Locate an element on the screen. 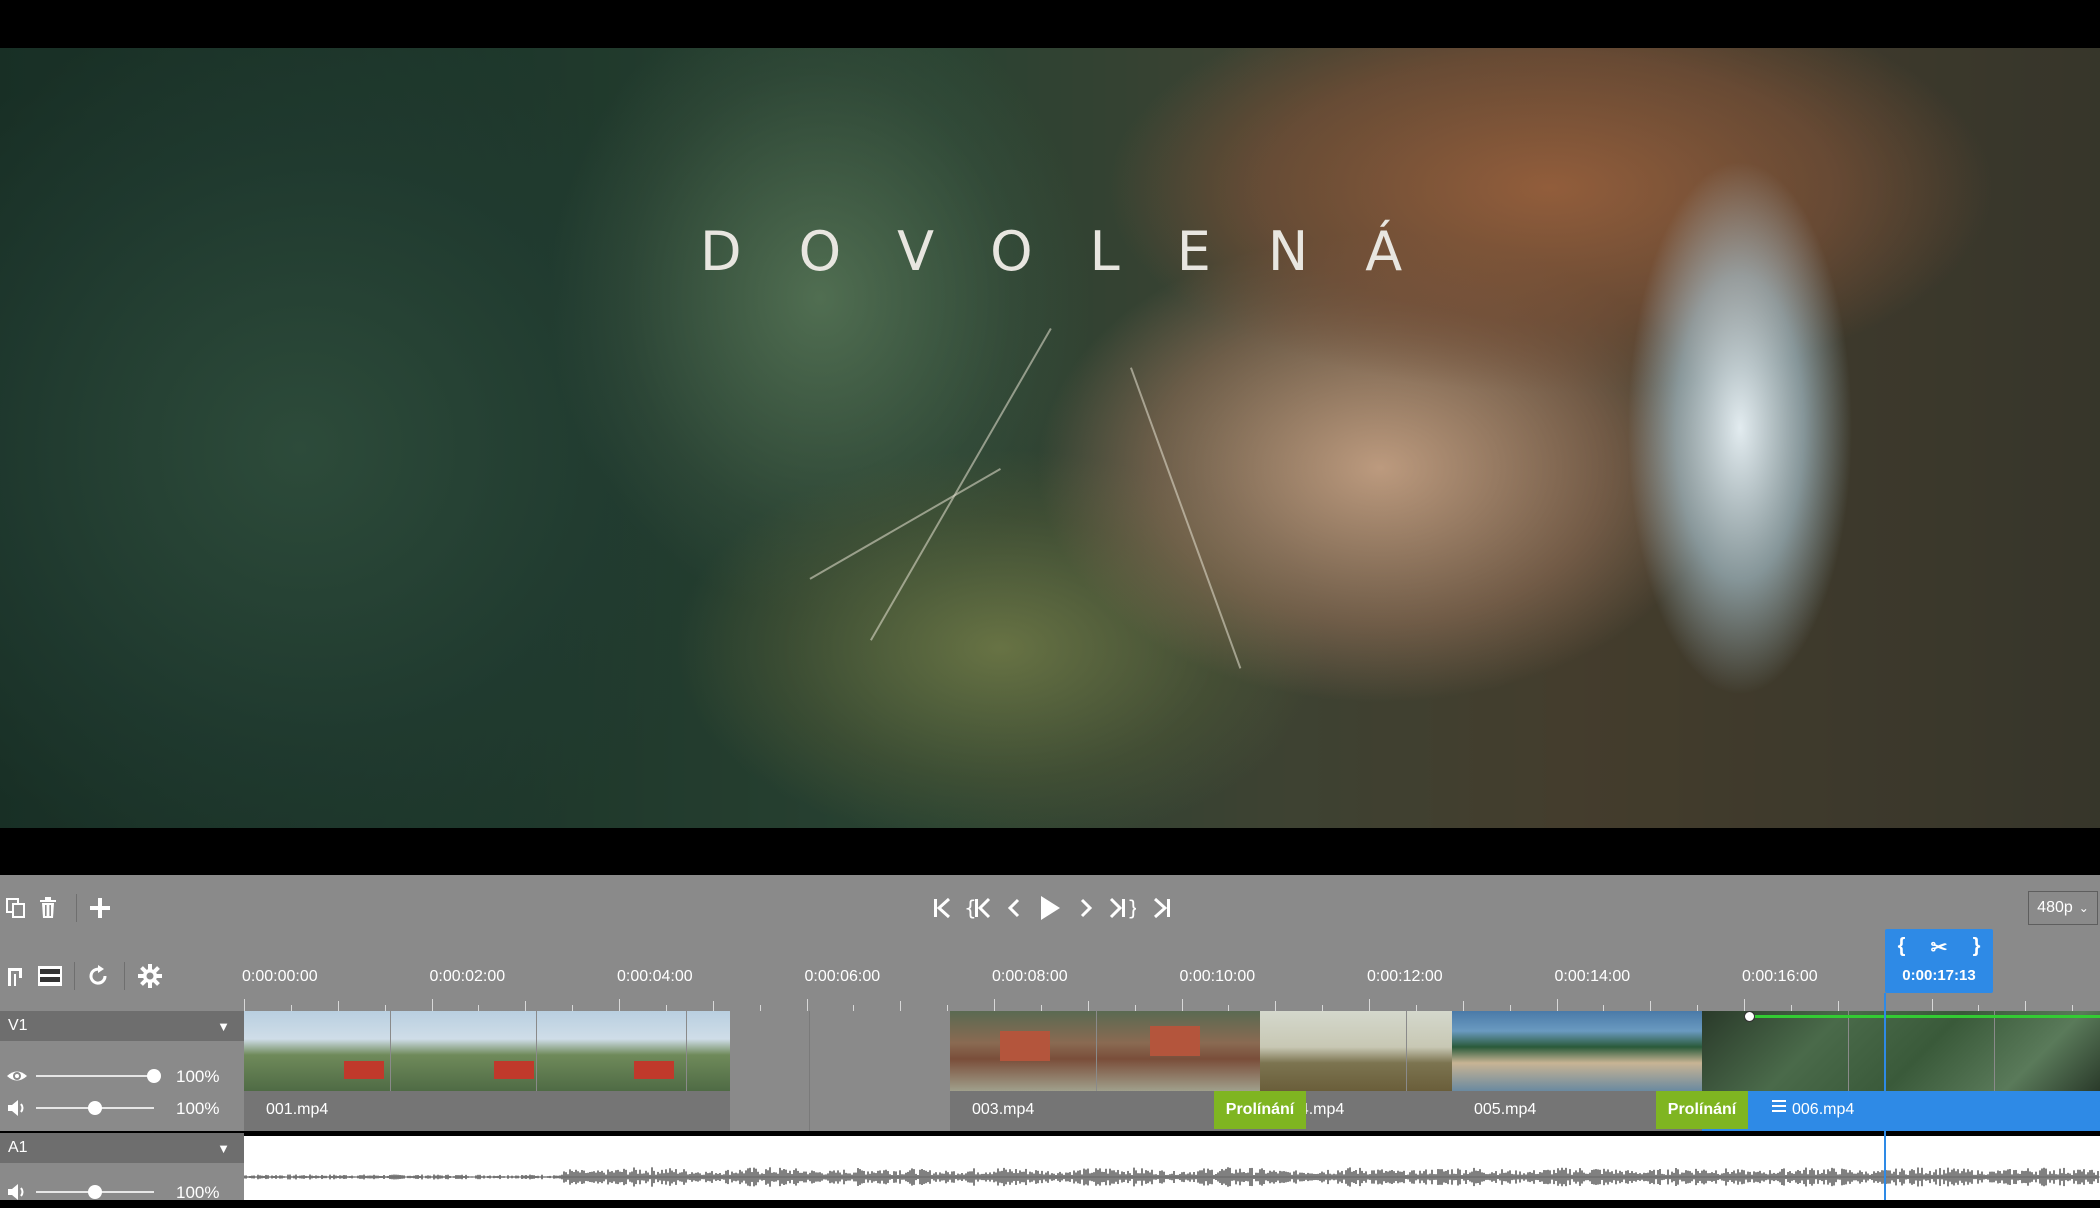 The image size is (2100, 1208). ruler-label: 0:00:06:00 is located at coordinates (842, 976).